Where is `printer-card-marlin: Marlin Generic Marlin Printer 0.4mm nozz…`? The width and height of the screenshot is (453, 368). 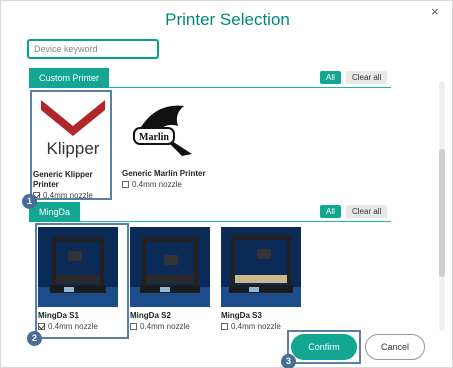 printer-card-marlin: Marlin Generic Marlin Printer 0.4mm nozz… is located at coordinates (167, 142).